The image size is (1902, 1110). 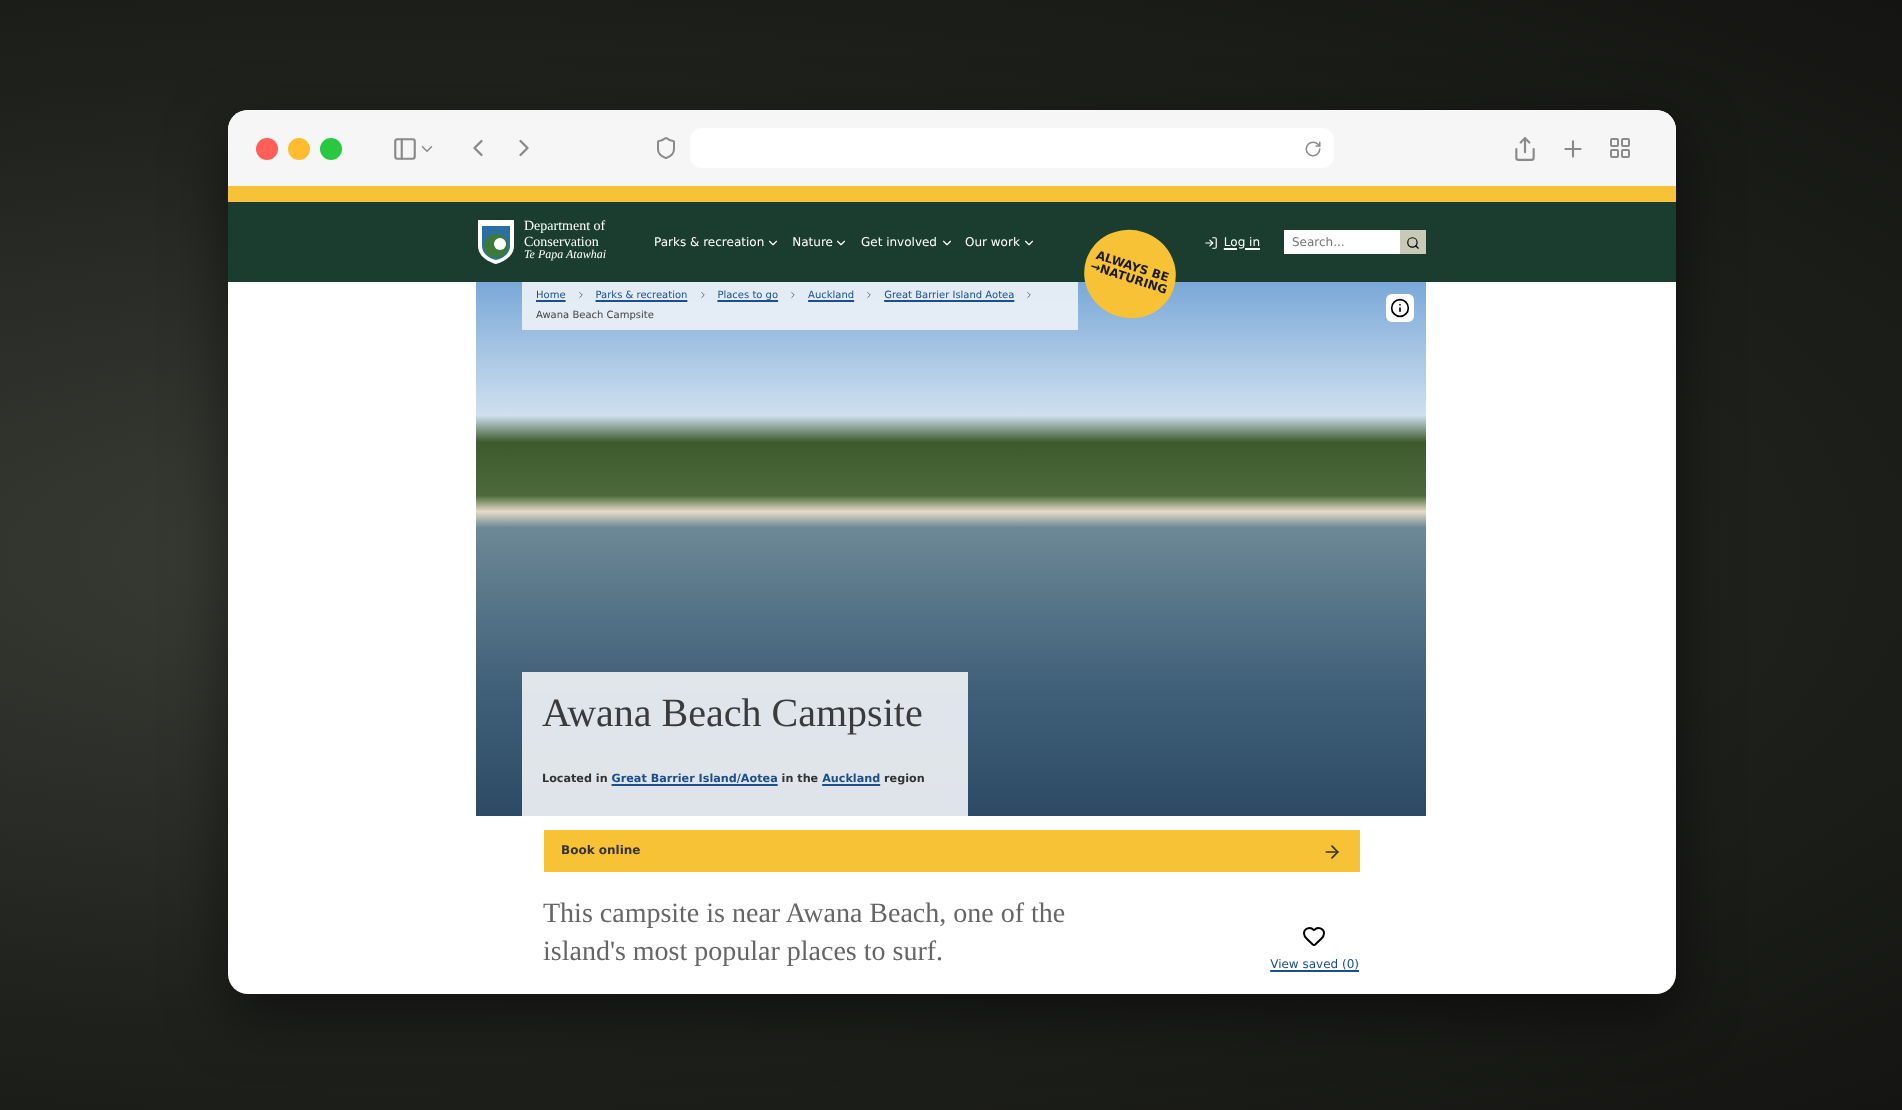 I want to click on login-icon, so click(x=1210, y=242).